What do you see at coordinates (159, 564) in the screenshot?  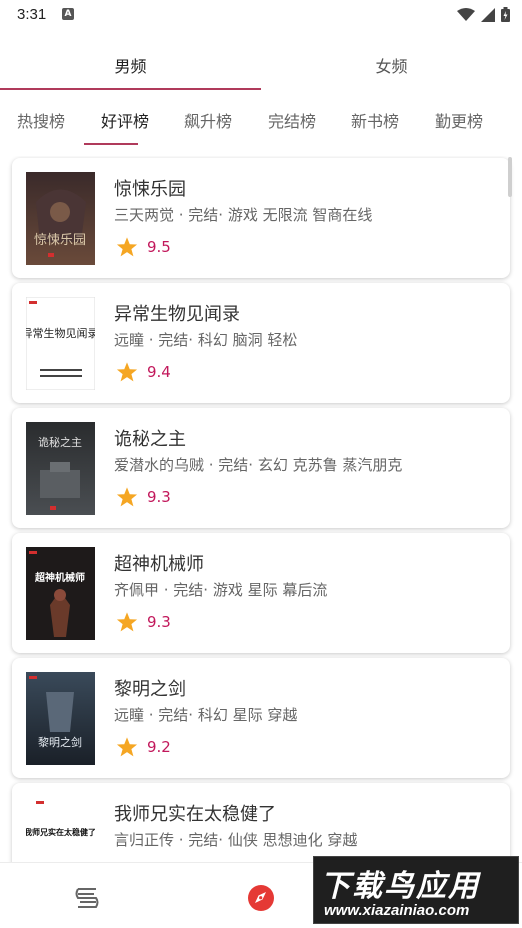 I see `book-title: 超神机械师` at bounding box center [159, 564].